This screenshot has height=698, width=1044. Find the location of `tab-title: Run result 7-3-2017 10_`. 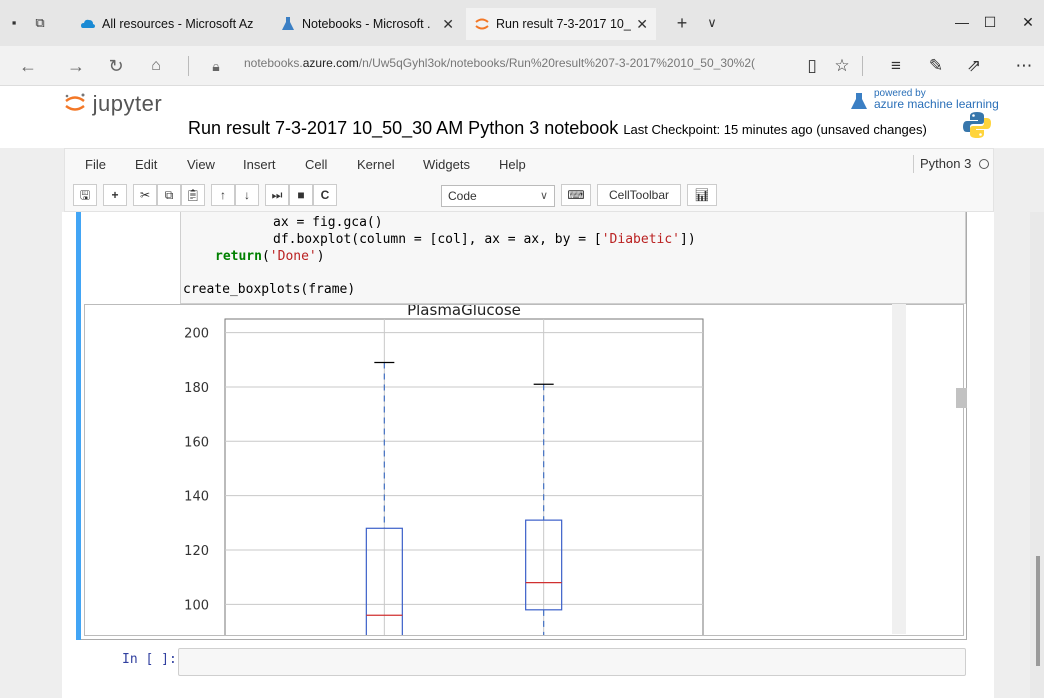

tab-title: Run result 7-3-2017 10_ is located at coordinates (563, 24).